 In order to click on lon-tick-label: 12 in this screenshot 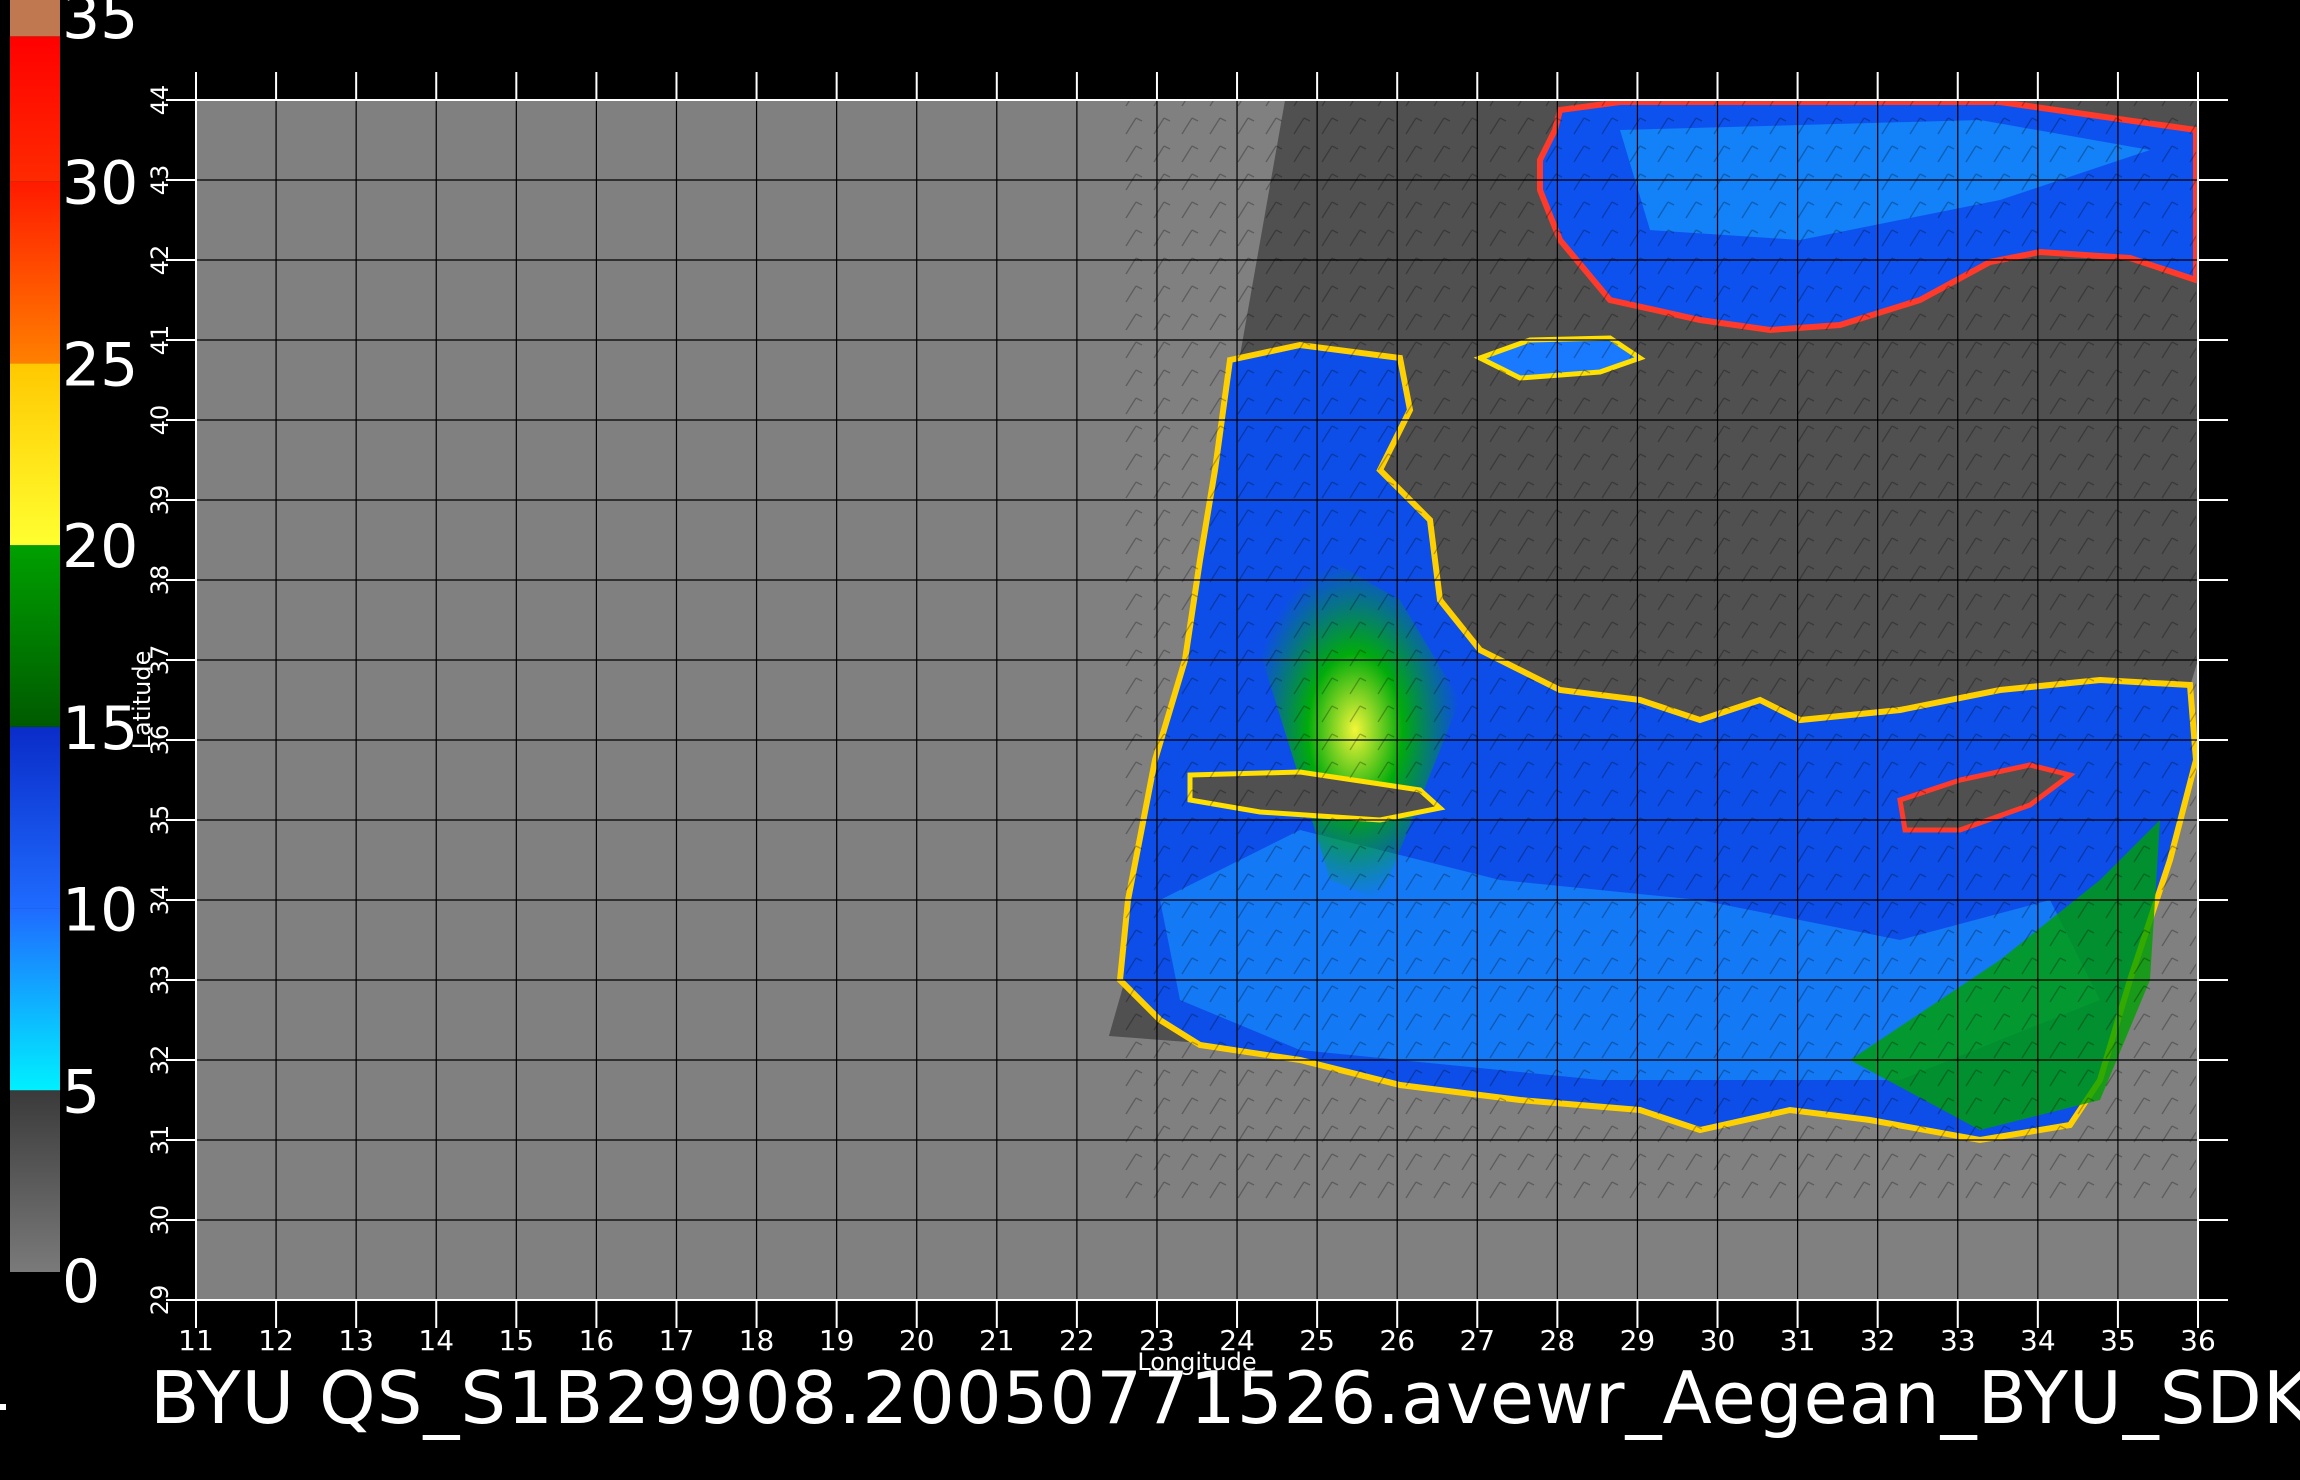, I will do `click(276, 1340)`.